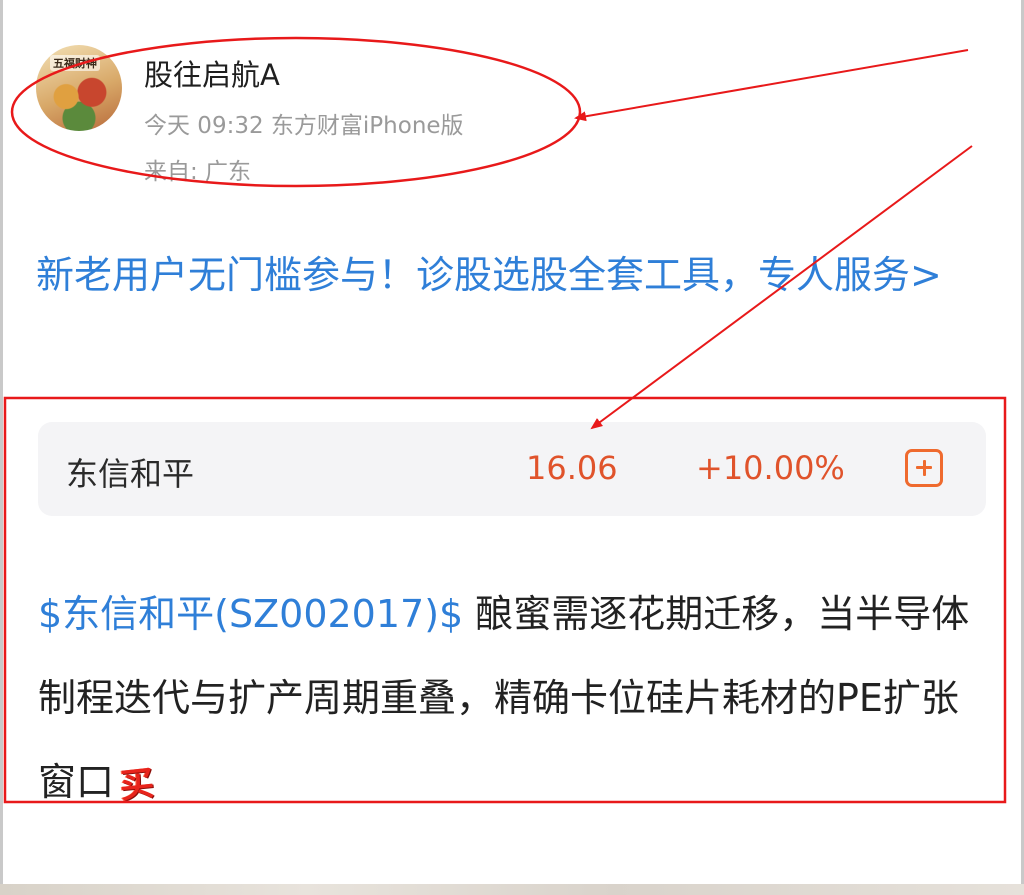  I want to click on avatar: 五福财神, so click(79, 88).